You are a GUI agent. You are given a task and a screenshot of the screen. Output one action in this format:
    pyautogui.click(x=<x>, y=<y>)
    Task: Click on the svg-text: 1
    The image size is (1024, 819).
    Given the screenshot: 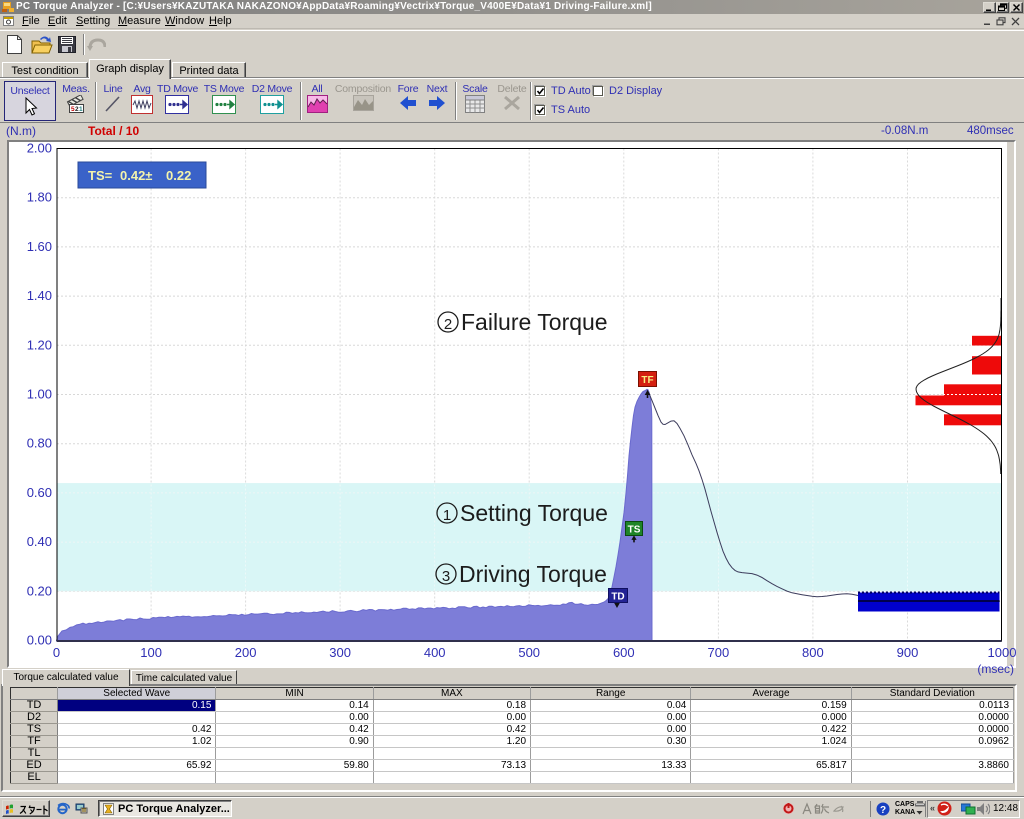 What is the action you would take?
    pyautogui.click(x=81, y=109)
    